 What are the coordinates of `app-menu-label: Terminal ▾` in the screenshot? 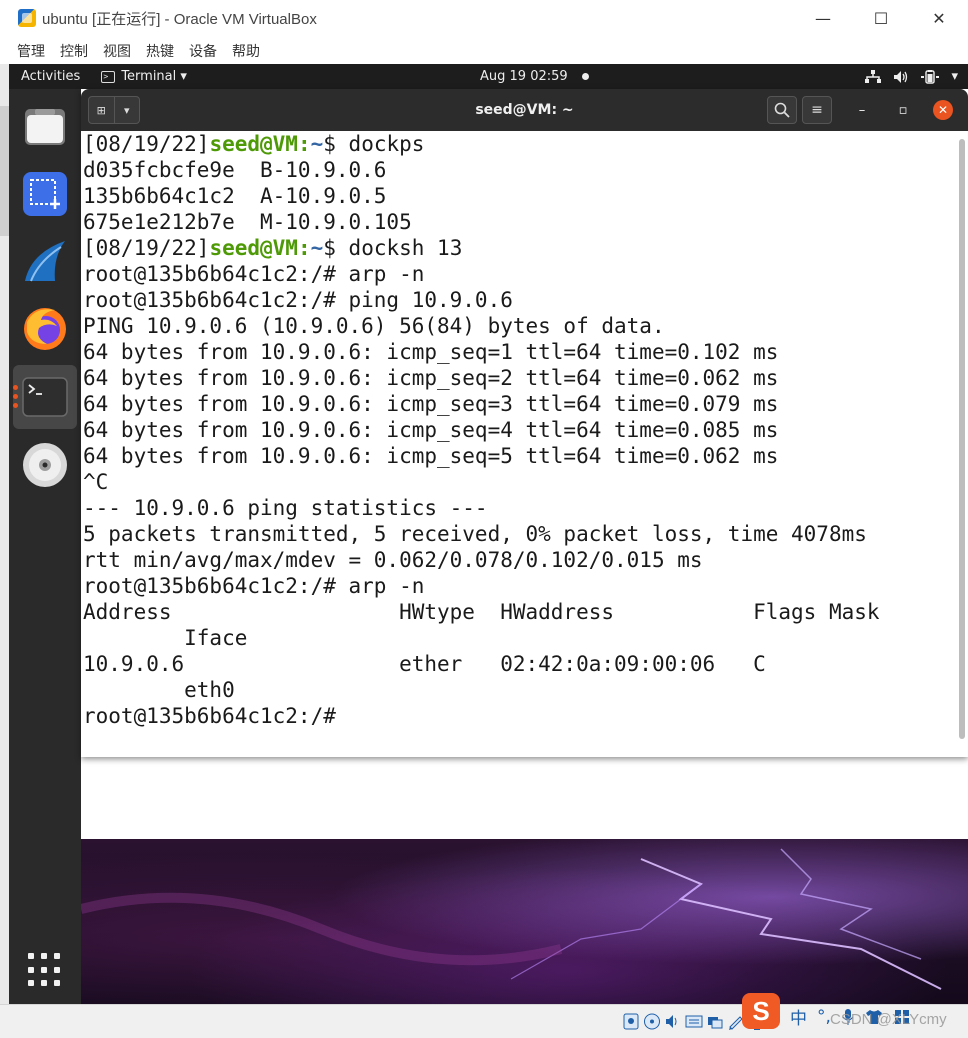 It's located at (154, 76).